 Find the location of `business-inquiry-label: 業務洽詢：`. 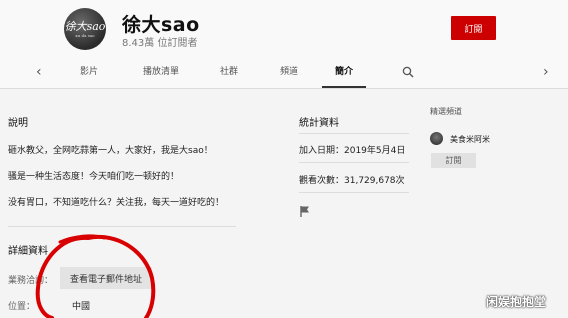

business-inquiry-label: 業務洽詢： is located at coordinates (31, 281).